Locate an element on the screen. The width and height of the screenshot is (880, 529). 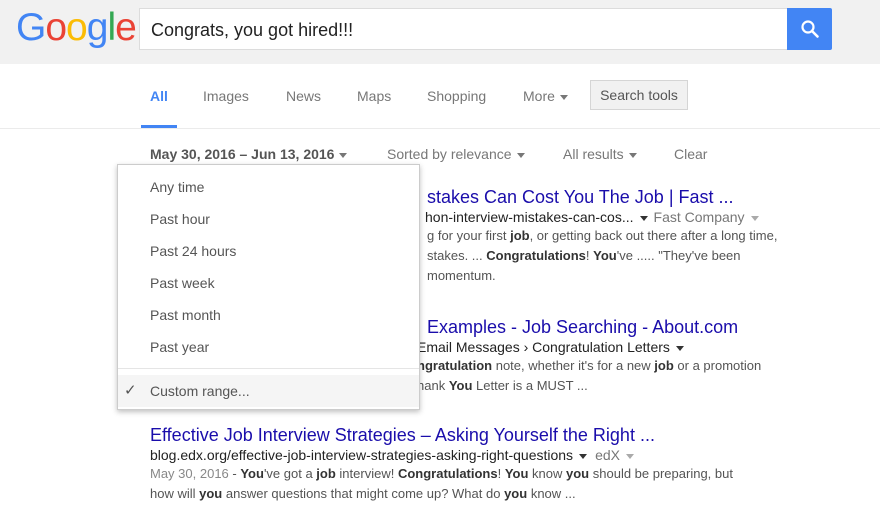
result-source: edX is located at coordinates (607, 455).